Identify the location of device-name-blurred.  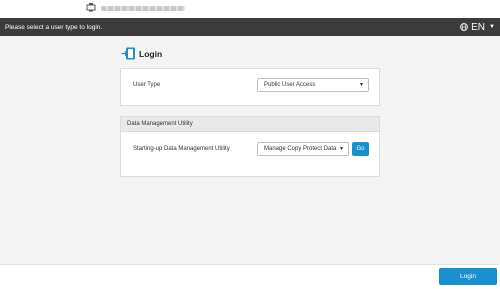
(143, 8).